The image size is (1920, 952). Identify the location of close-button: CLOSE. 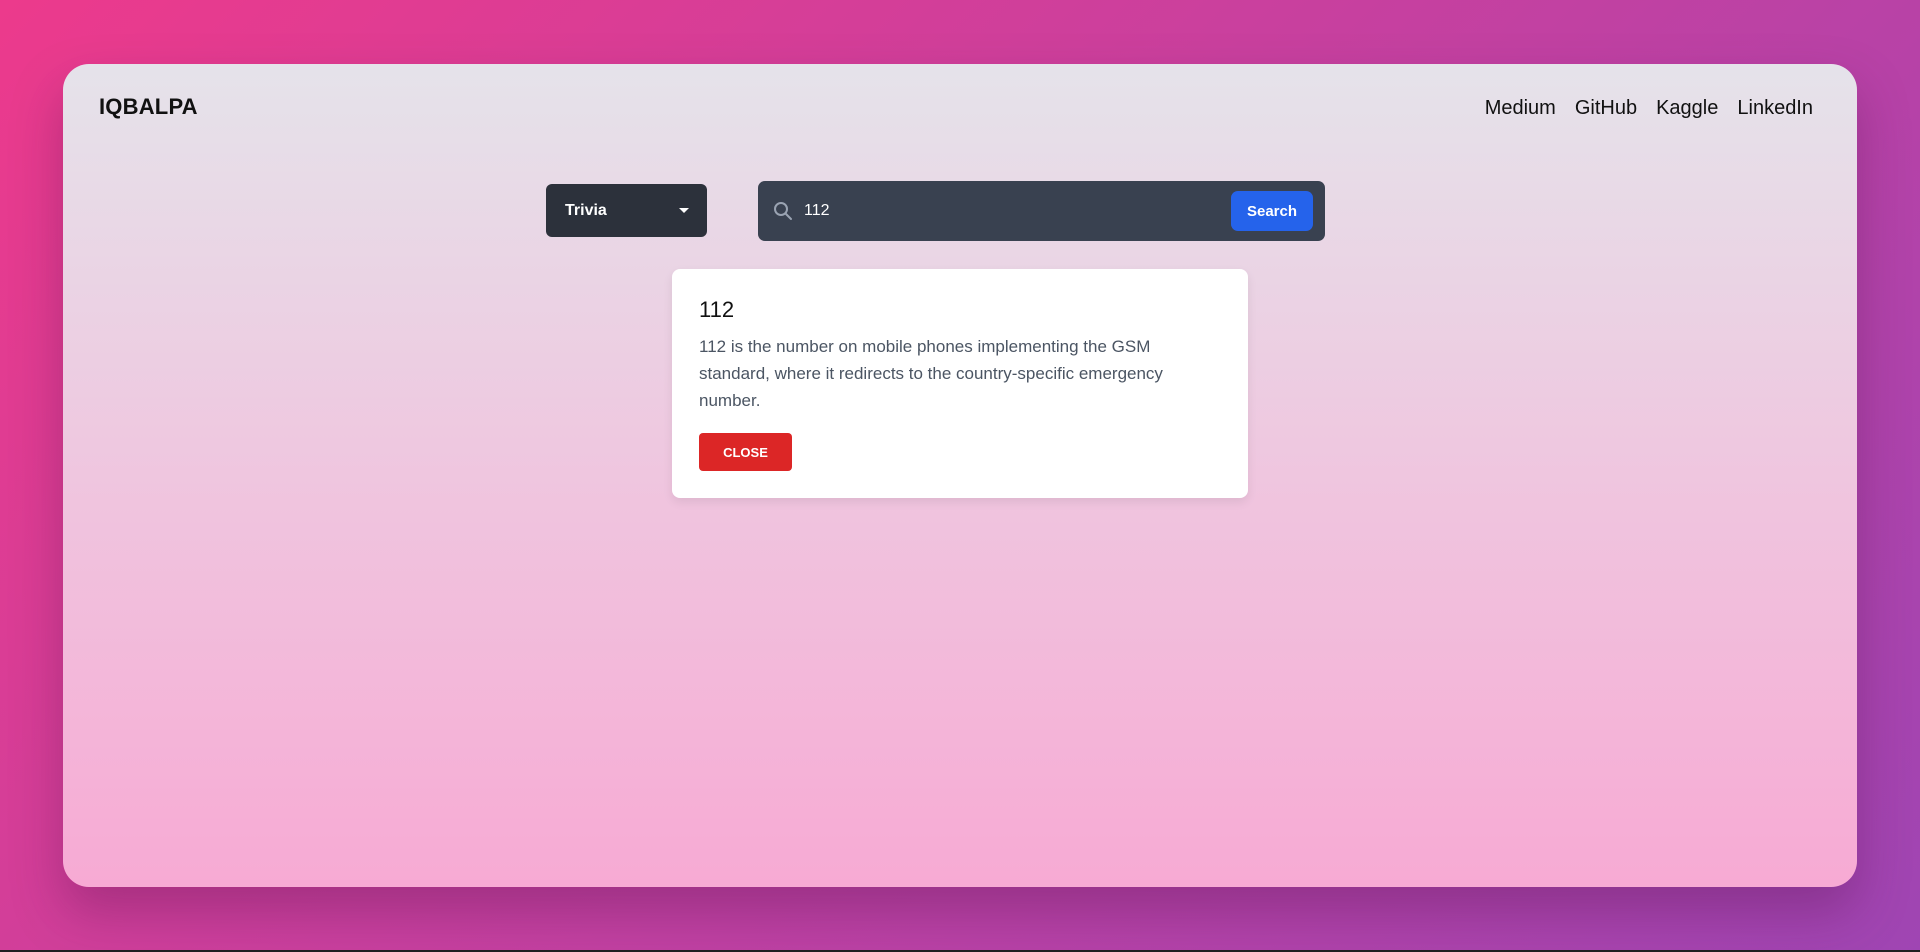
(745, 452).